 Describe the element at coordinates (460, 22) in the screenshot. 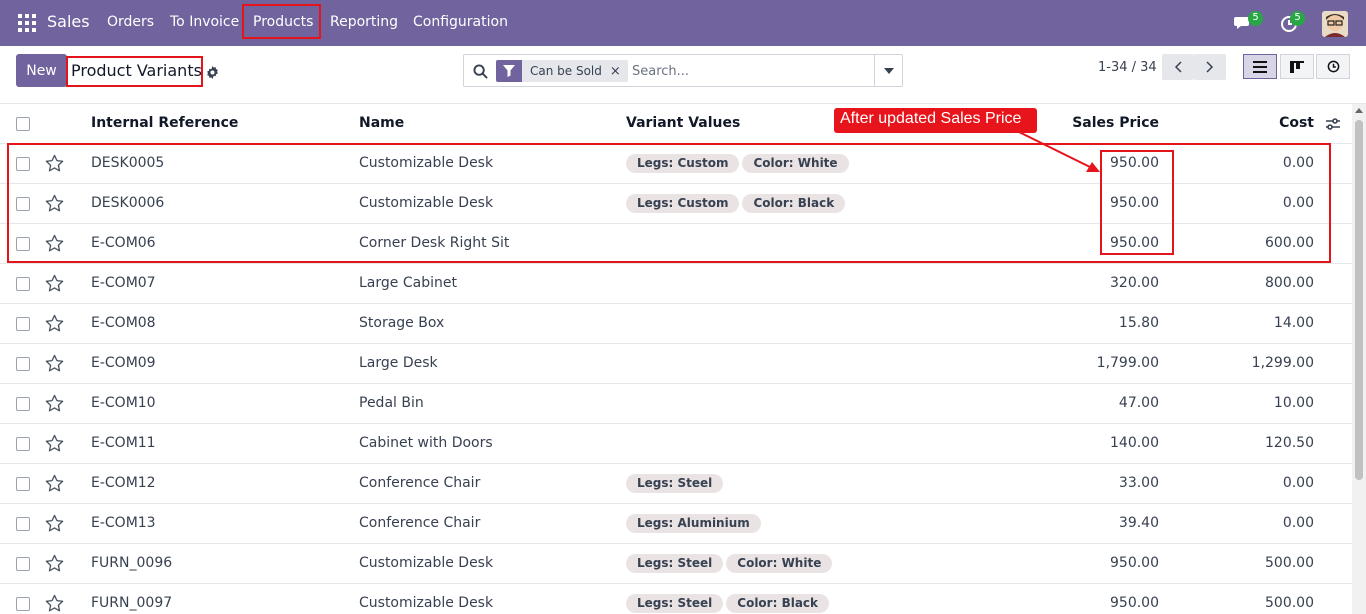

I see `menu-configuration: Configuration` at that location.